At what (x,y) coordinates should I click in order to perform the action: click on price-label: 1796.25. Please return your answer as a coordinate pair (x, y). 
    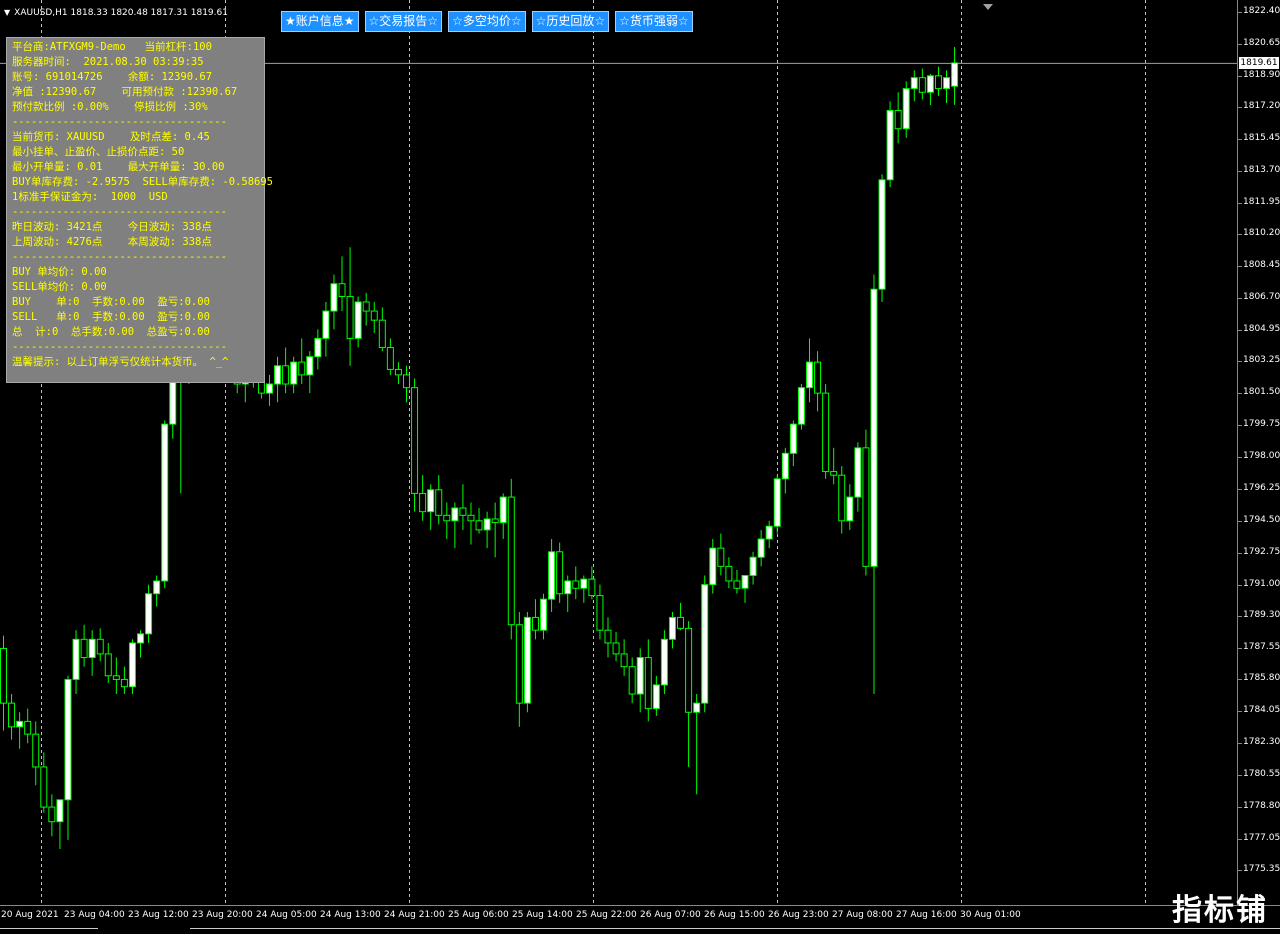
    Looking at the image, I should click on (1261, 487).